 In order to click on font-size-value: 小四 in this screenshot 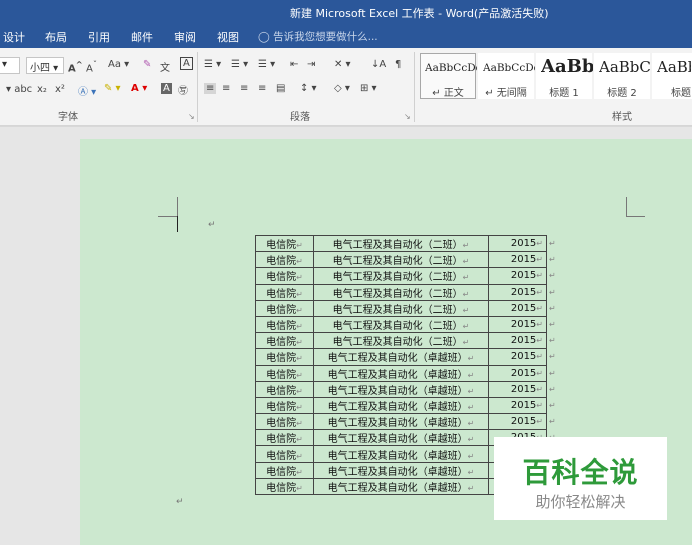, I will do `click(40, 68)`.